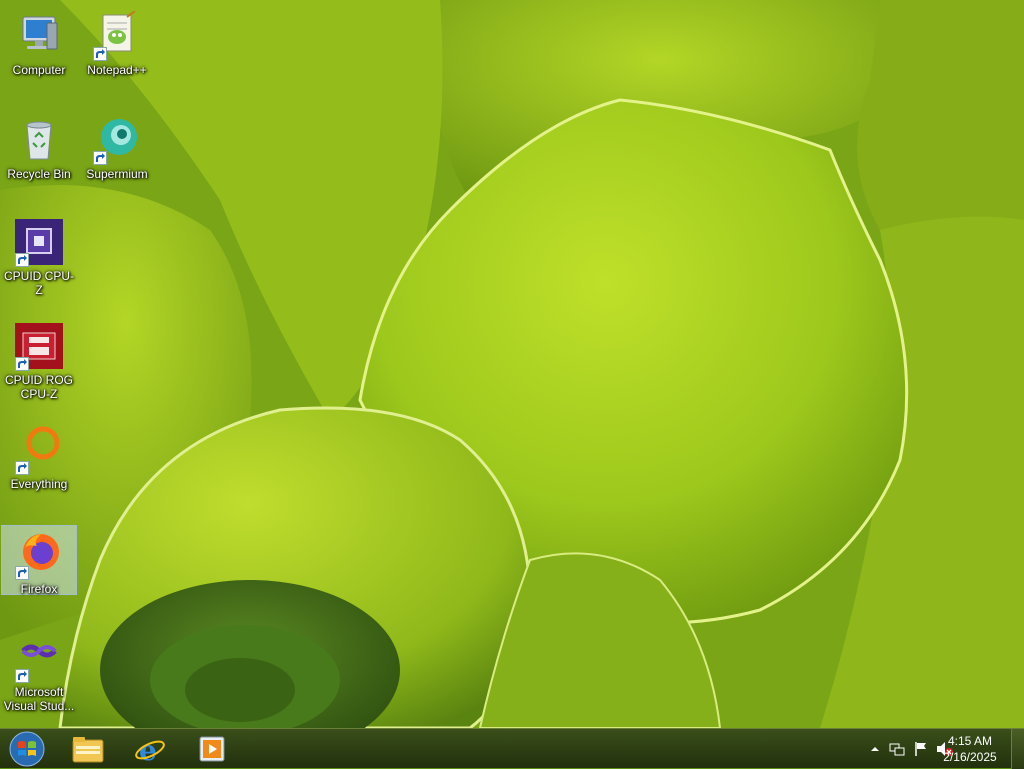 The width and height of the screenshot is (1024, 769). I want to click on desktop-icon-everything: Everything, so click(39, 470).